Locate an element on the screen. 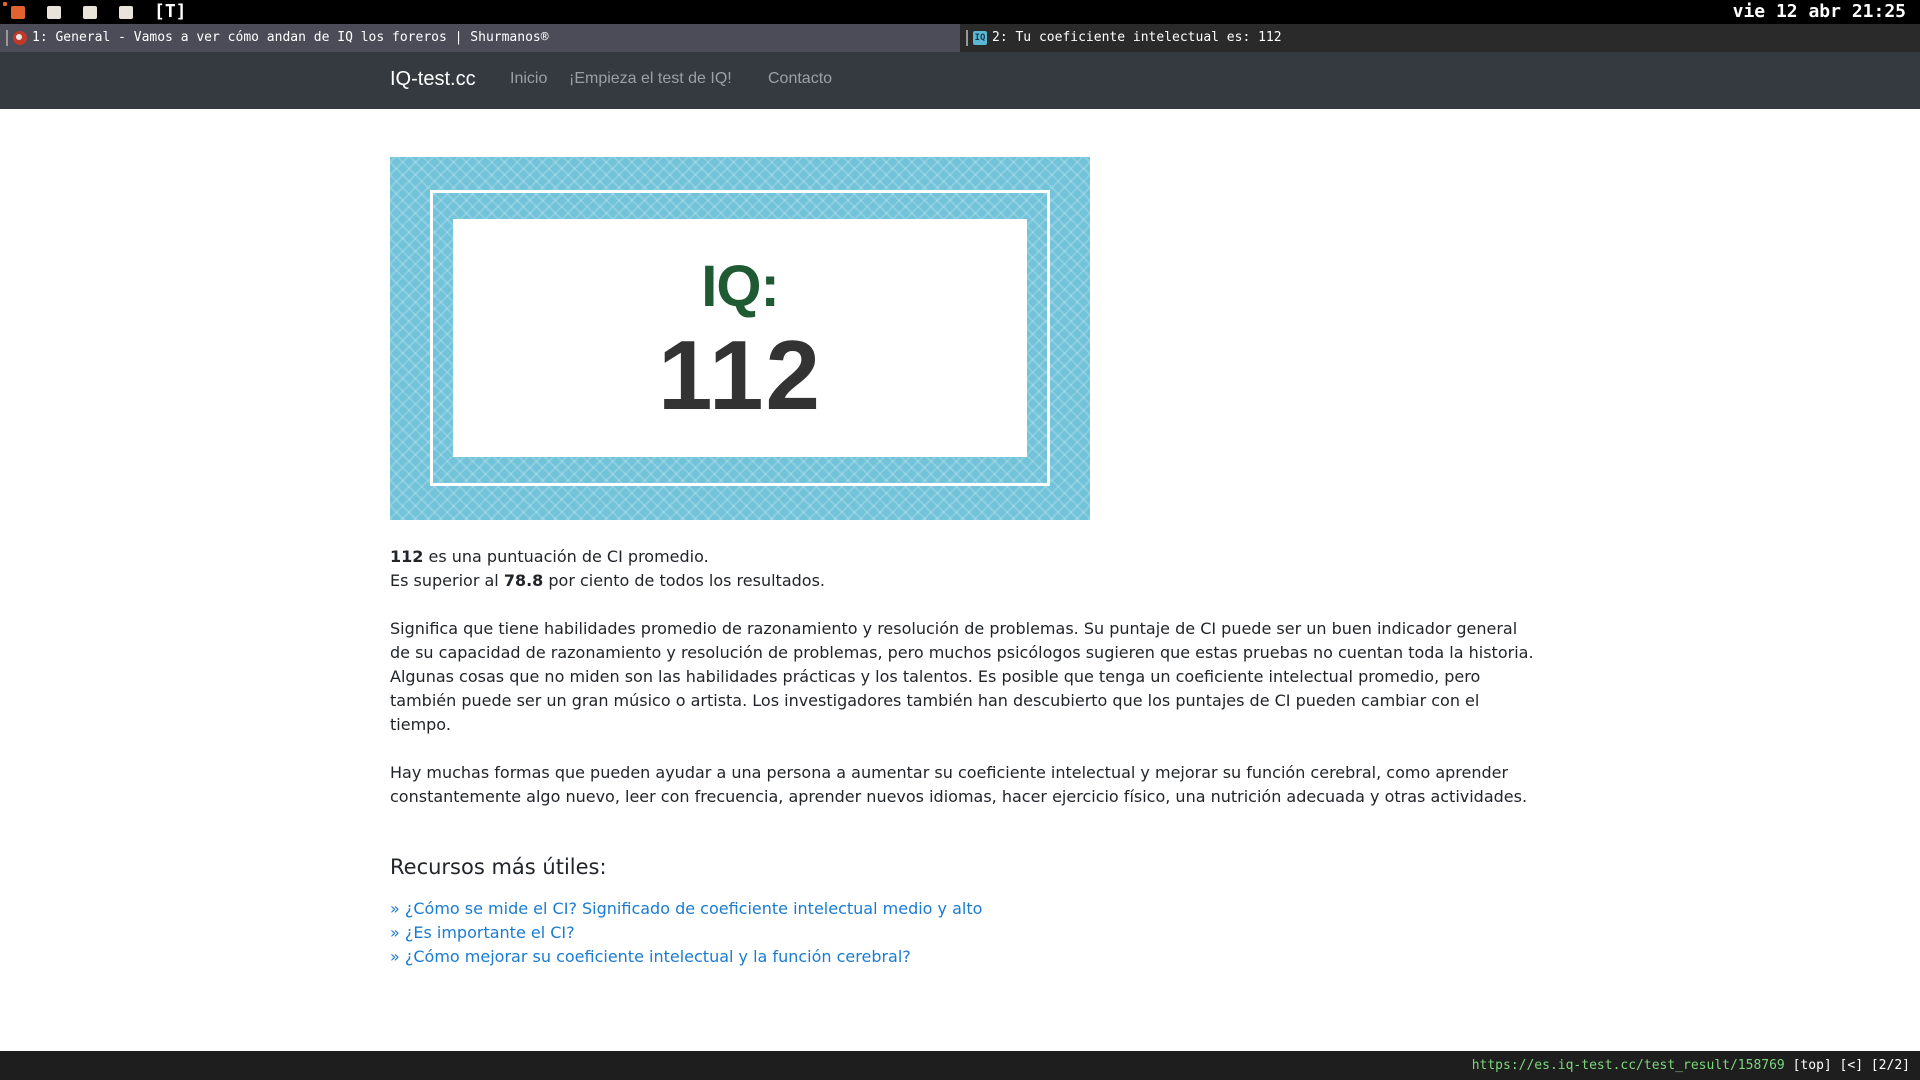 The width and height of the screenshot is (1920, 1080). resource-link-importance: » ¿Es importante el CI? is located at coordinates (965, 933).